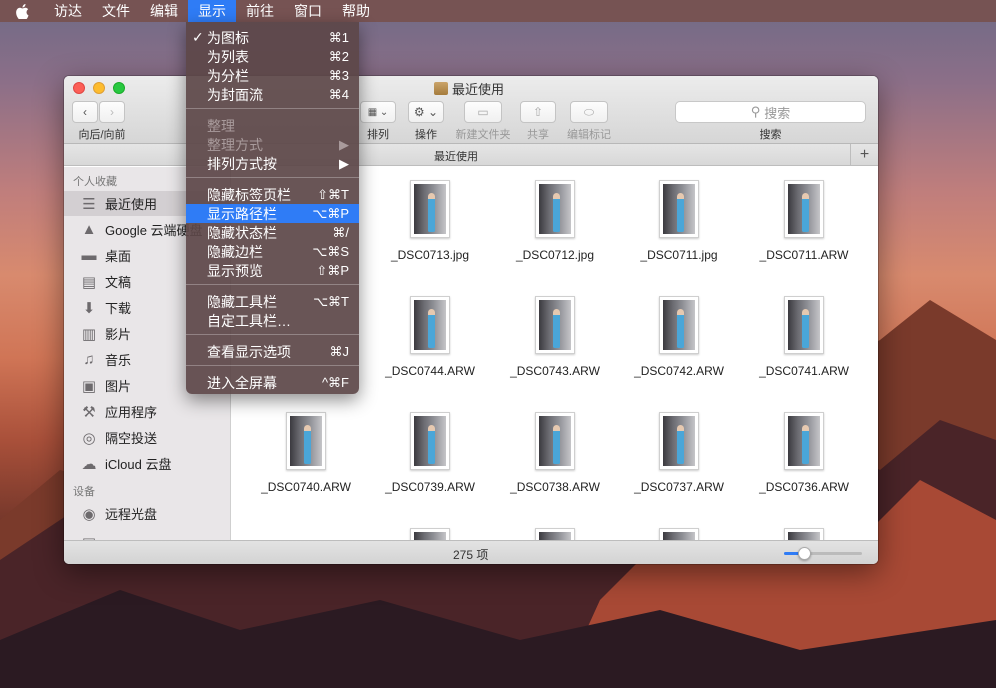 Image resolution: width=996 pixels, height=688 pixels. Describe the element at coordinates (147, 437) in the screenshot. I see `sidebar-item-airdrop: ◎ 隔空投送` at that location.